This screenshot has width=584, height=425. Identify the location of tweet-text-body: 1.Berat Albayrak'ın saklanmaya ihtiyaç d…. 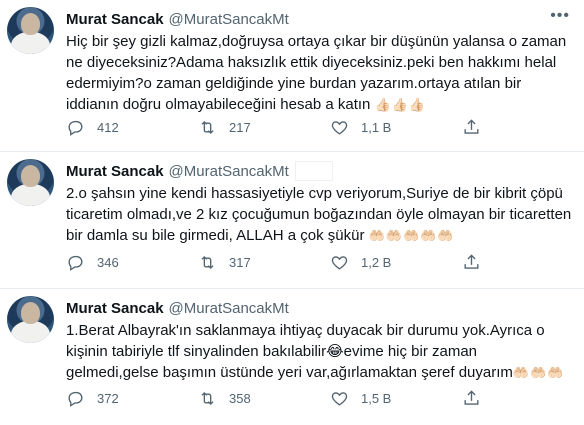
(305, 351).